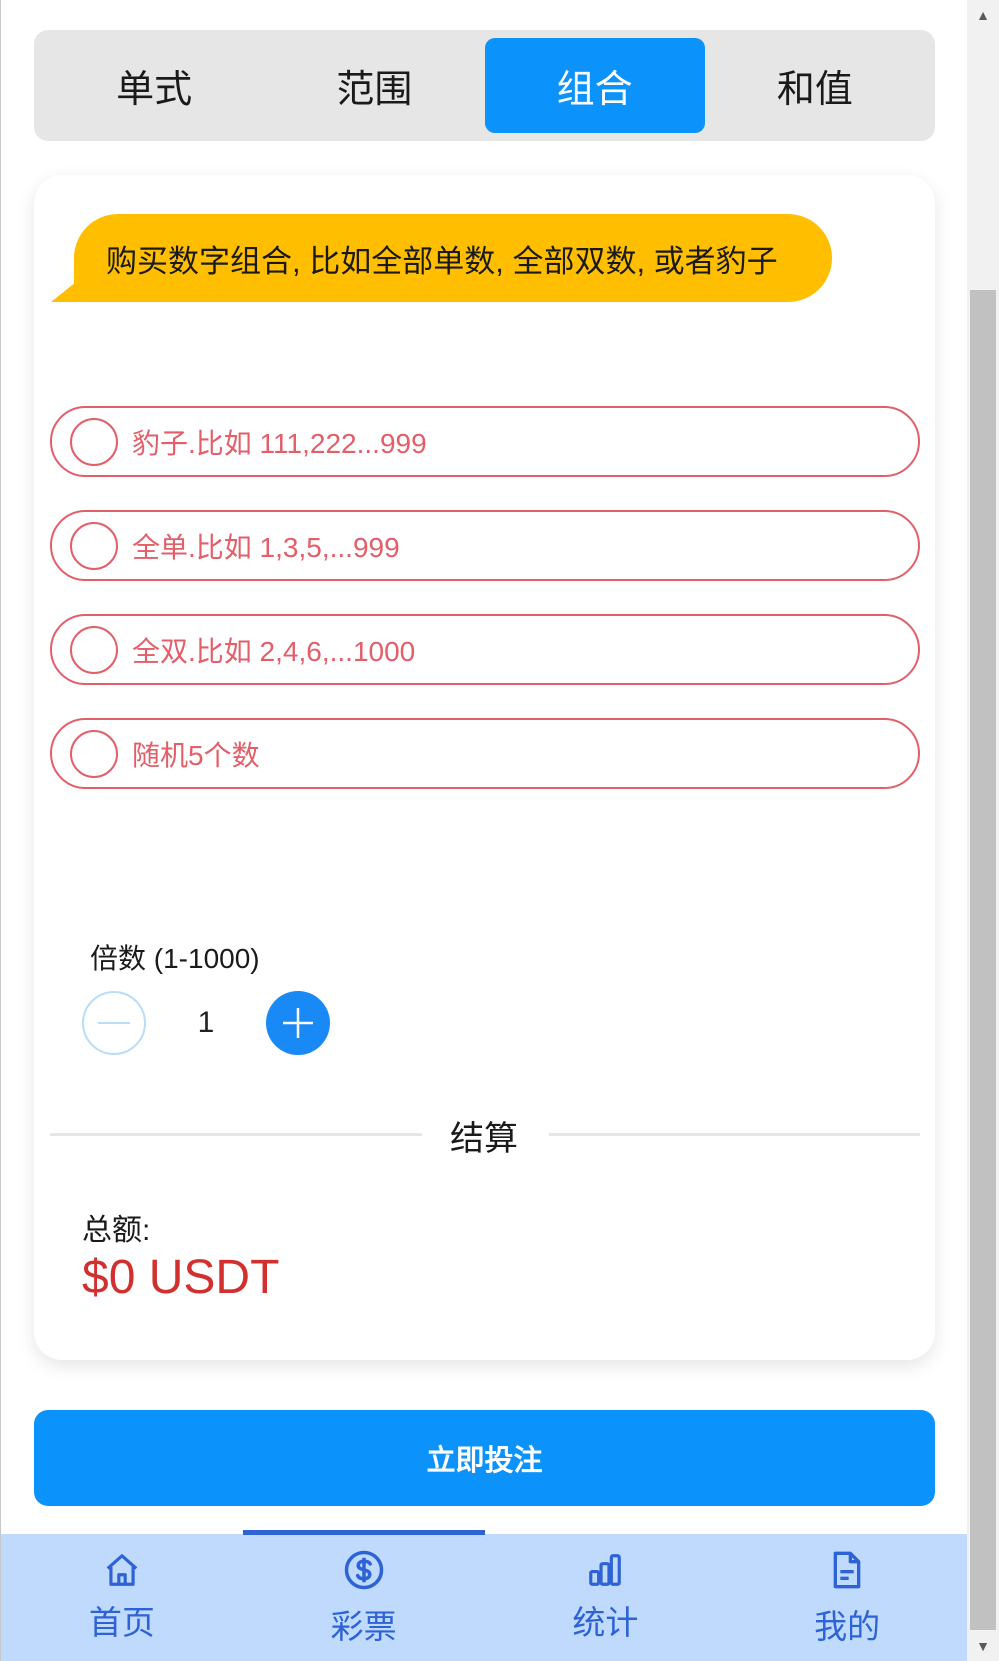  Describe the element at coordinates (363, 1570) in the screenshot. I see `dollar-circle-icon` at that location.